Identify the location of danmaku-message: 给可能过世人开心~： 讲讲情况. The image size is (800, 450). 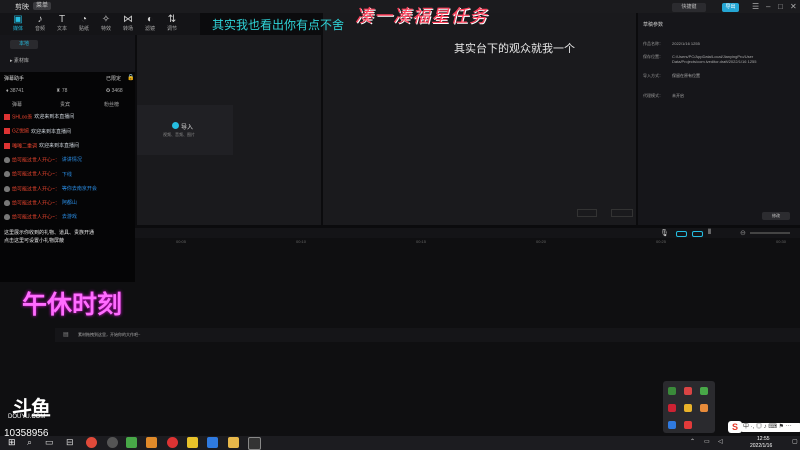
(43, 160).